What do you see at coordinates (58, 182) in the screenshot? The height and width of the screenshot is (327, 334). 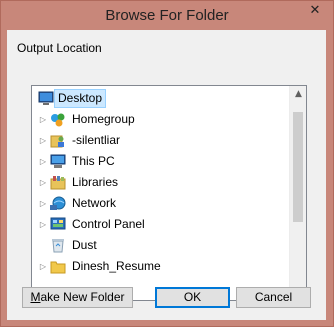 I see `libraries-icon` at bounding box center [58, 182].